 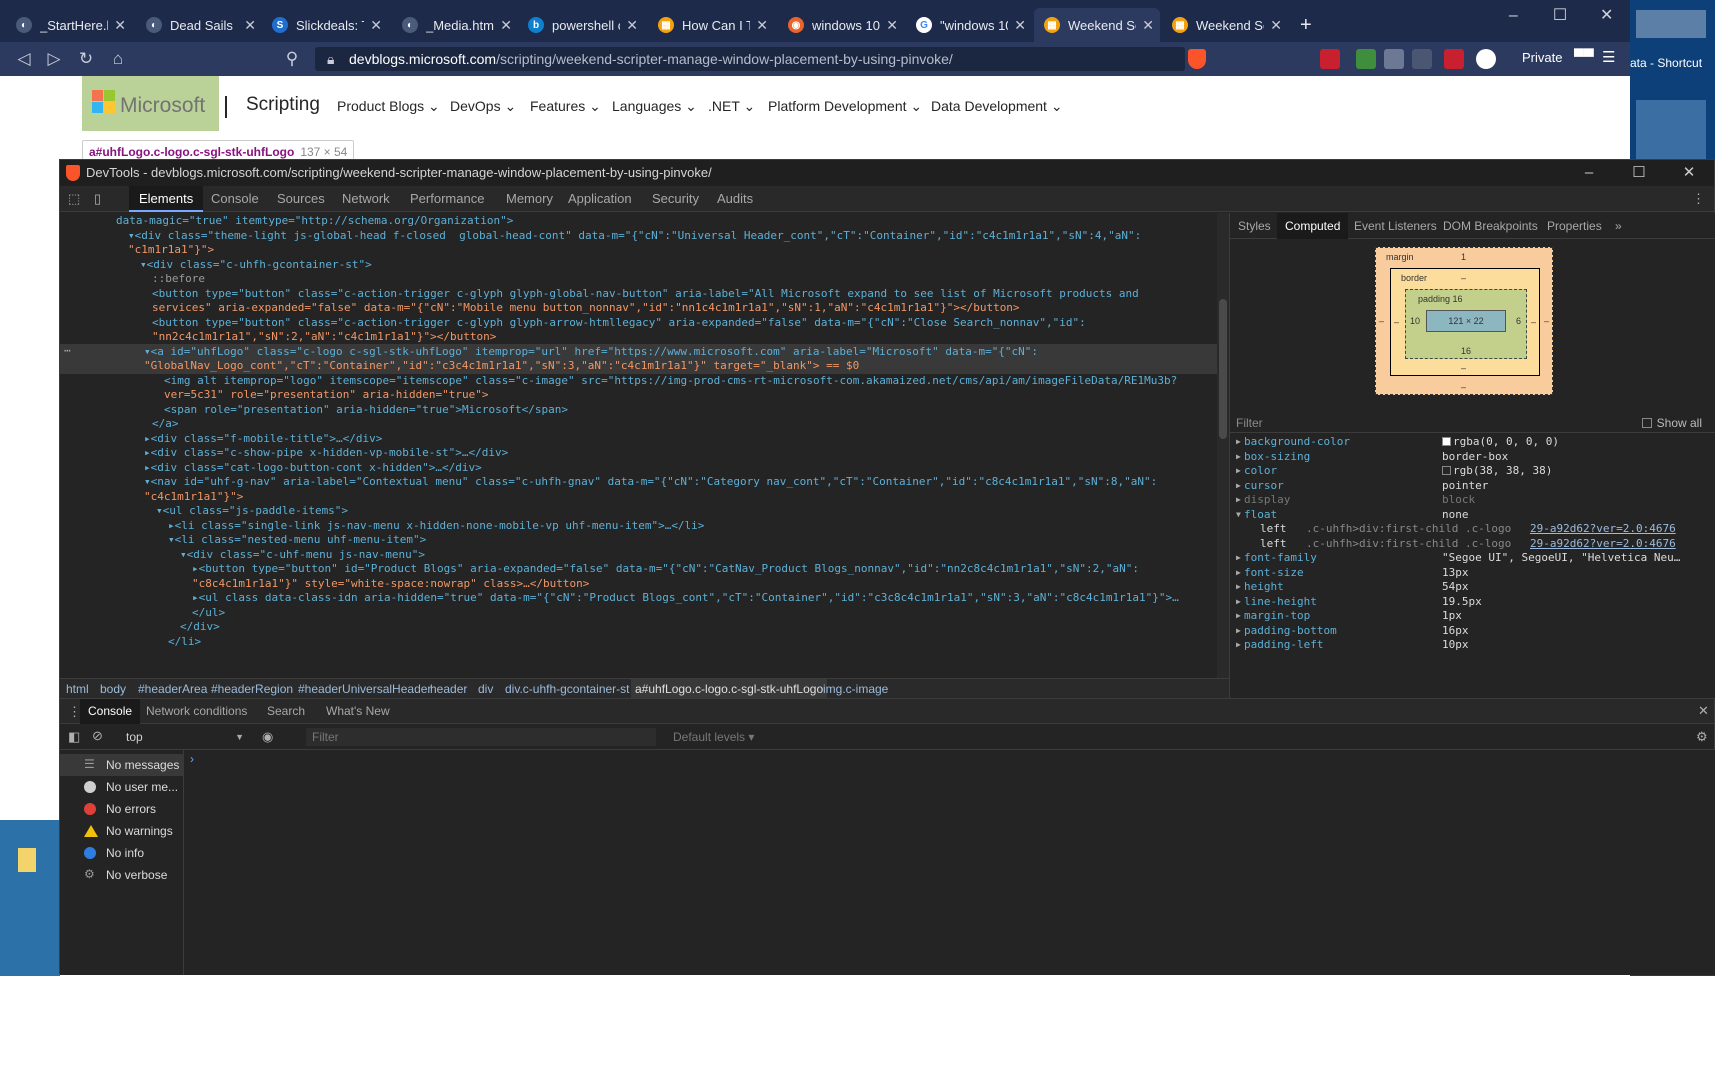 I want to click on devtools-tab-memory: Memory, so click(x=529, y=199).